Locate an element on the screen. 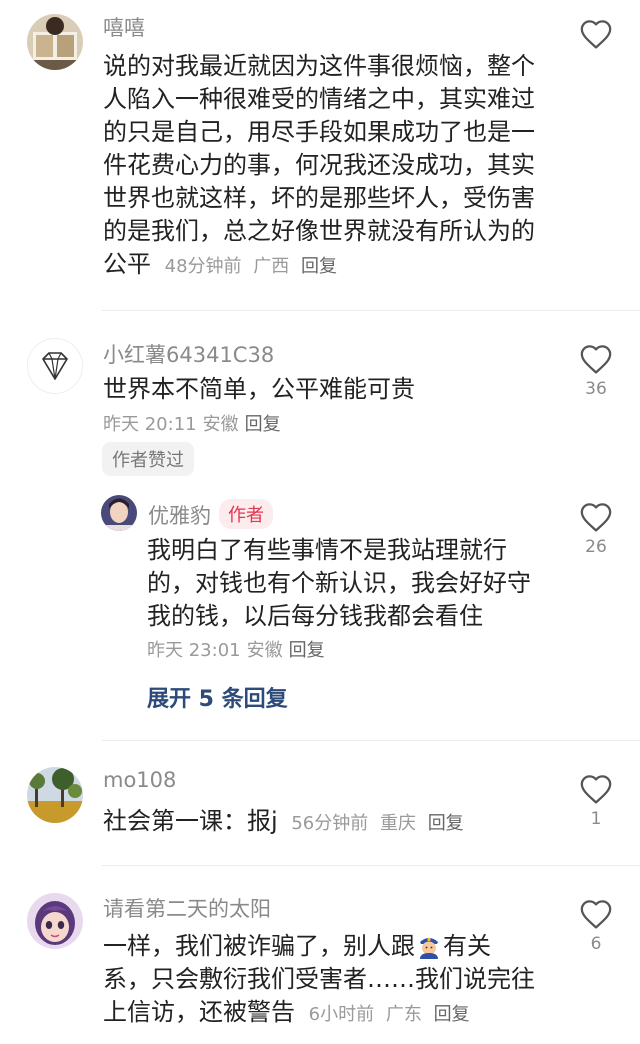  like-count: 1 is located at coordinates (596, 819).